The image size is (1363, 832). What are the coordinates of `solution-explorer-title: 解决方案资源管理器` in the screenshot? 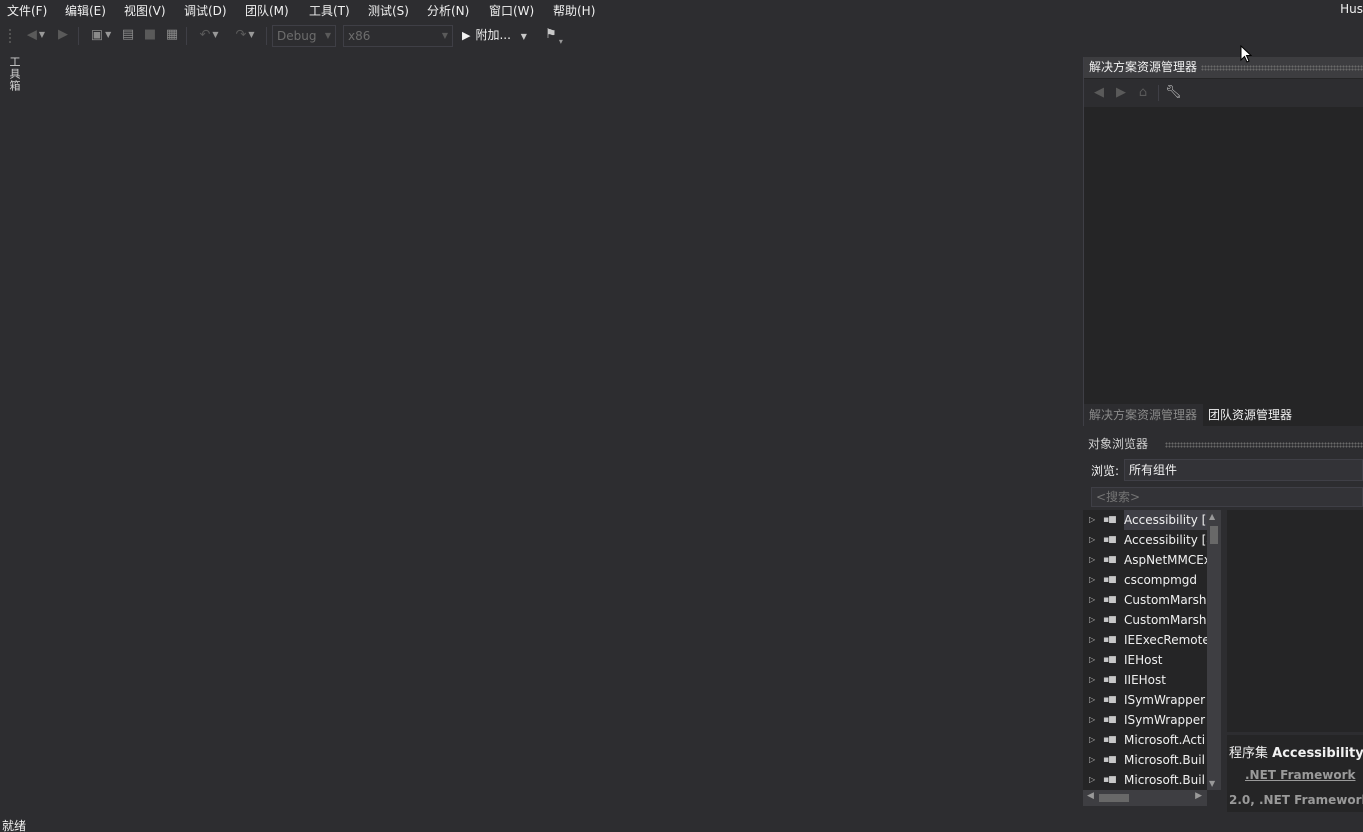 It's located at (1143, 67).